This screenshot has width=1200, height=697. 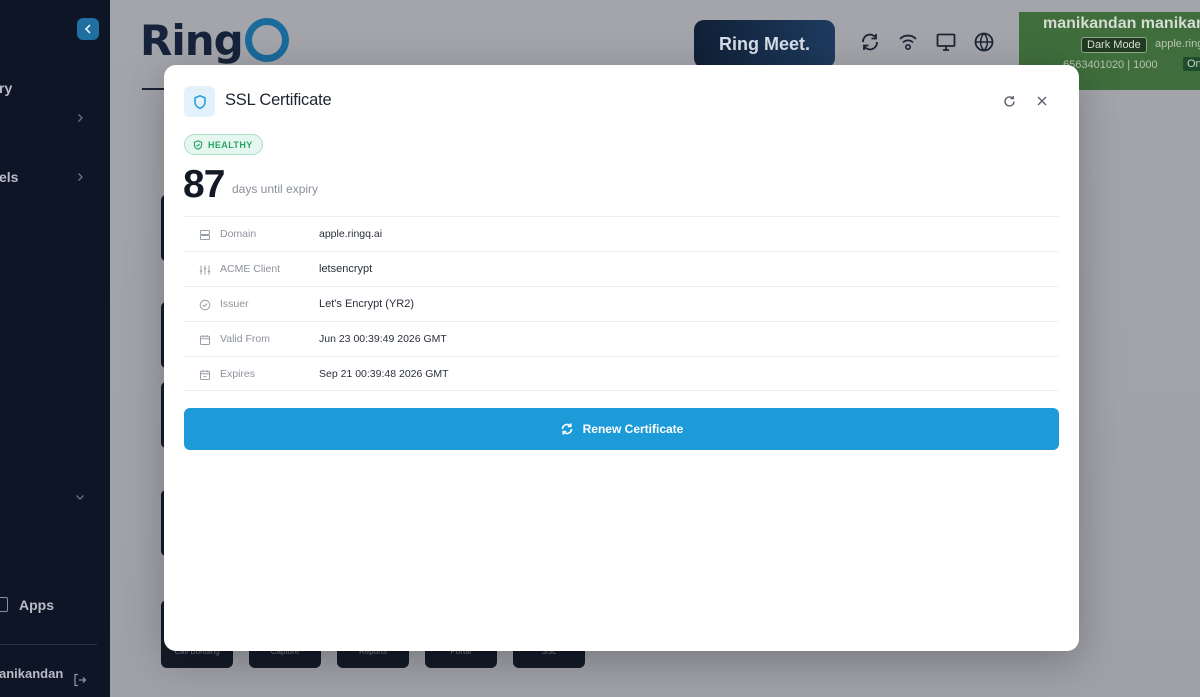 What do you see at coordinates (351, 234) in the screenshot?
I see `detail-value: apple.ringq.ai` at bounding box center [351, 234].